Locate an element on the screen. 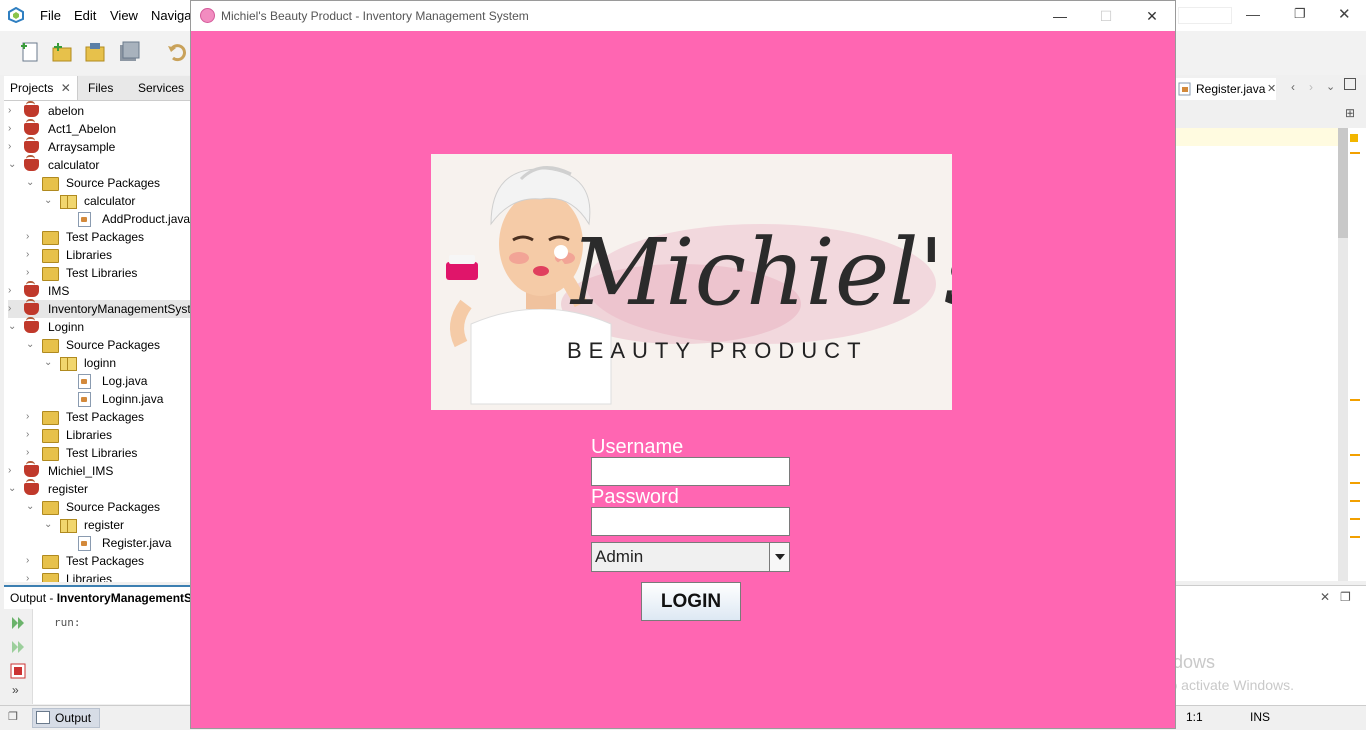 This screenshot has width=1366, height=730. rerun-icon is located at coordinates (18, 623).